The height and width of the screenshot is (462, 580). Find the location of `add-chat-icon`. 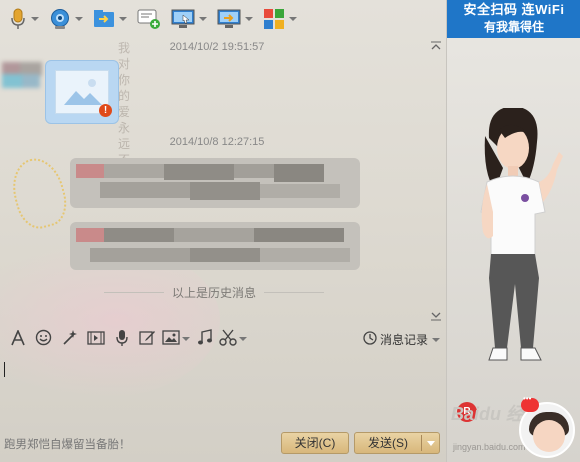

add-chat-icon is located at coordinates (149, 19).